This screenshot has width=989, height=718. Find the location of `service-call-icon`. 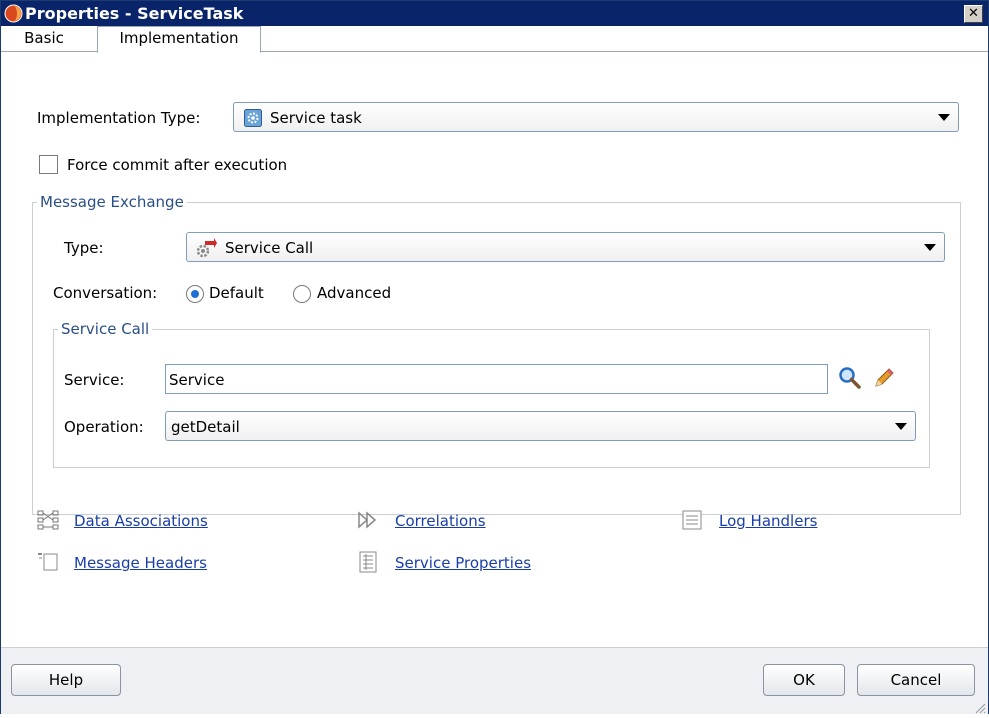

service-call-icon is located at coordinates (206, 248).